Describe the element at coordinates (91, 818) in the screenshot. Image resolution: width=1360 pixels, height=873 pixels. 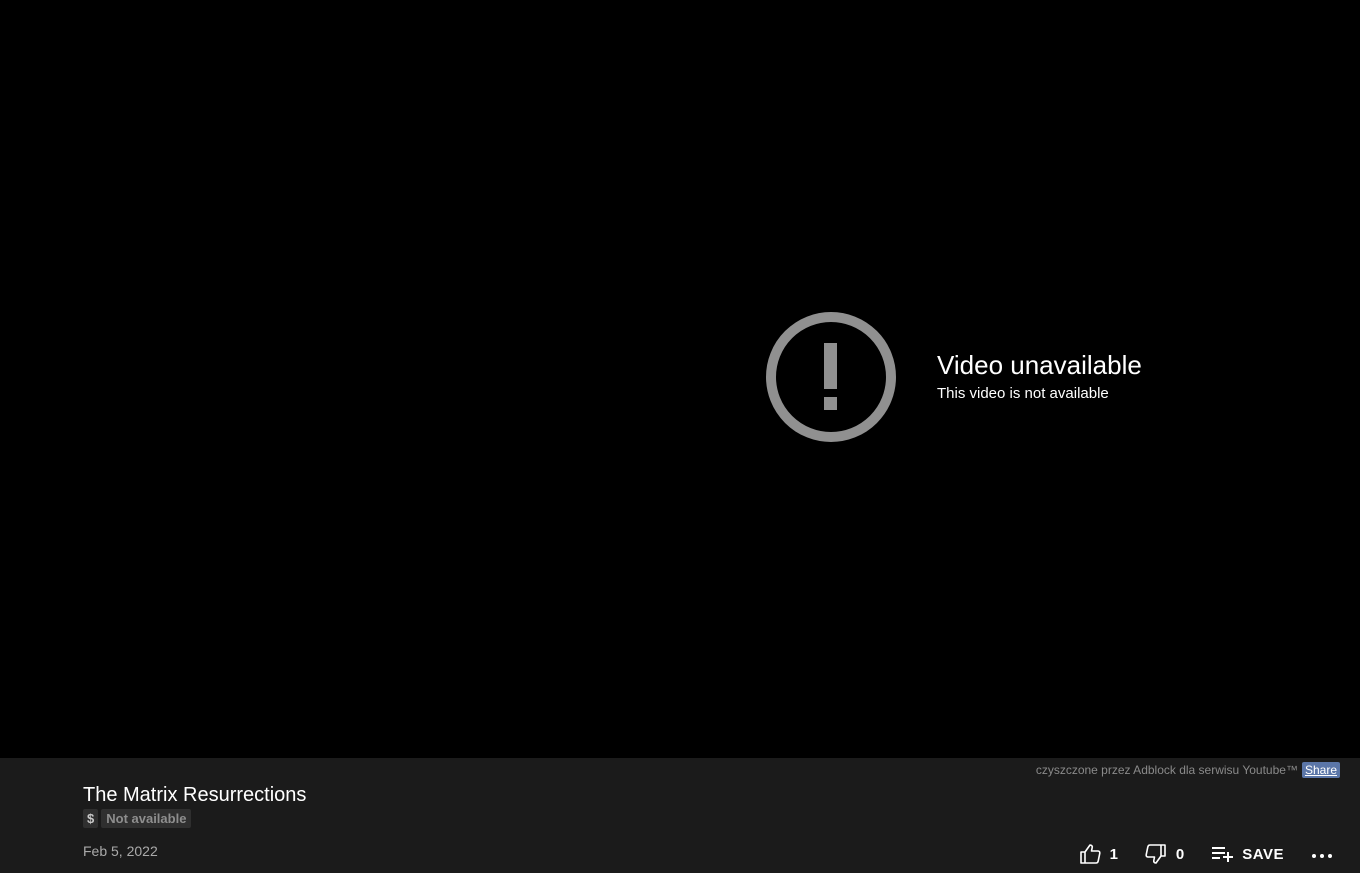
I see `price-badge: $` at that location.